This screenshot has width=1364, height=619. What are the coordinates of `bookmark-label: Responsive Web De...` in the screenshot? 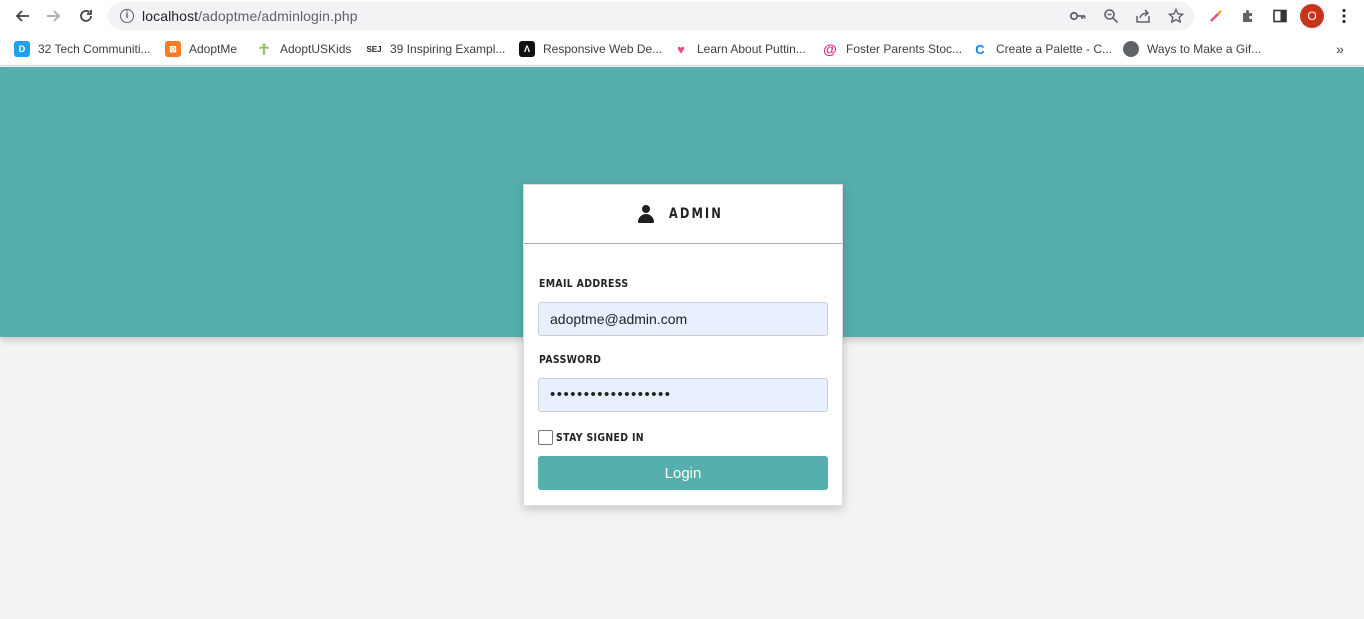 It's located at (603, 49).